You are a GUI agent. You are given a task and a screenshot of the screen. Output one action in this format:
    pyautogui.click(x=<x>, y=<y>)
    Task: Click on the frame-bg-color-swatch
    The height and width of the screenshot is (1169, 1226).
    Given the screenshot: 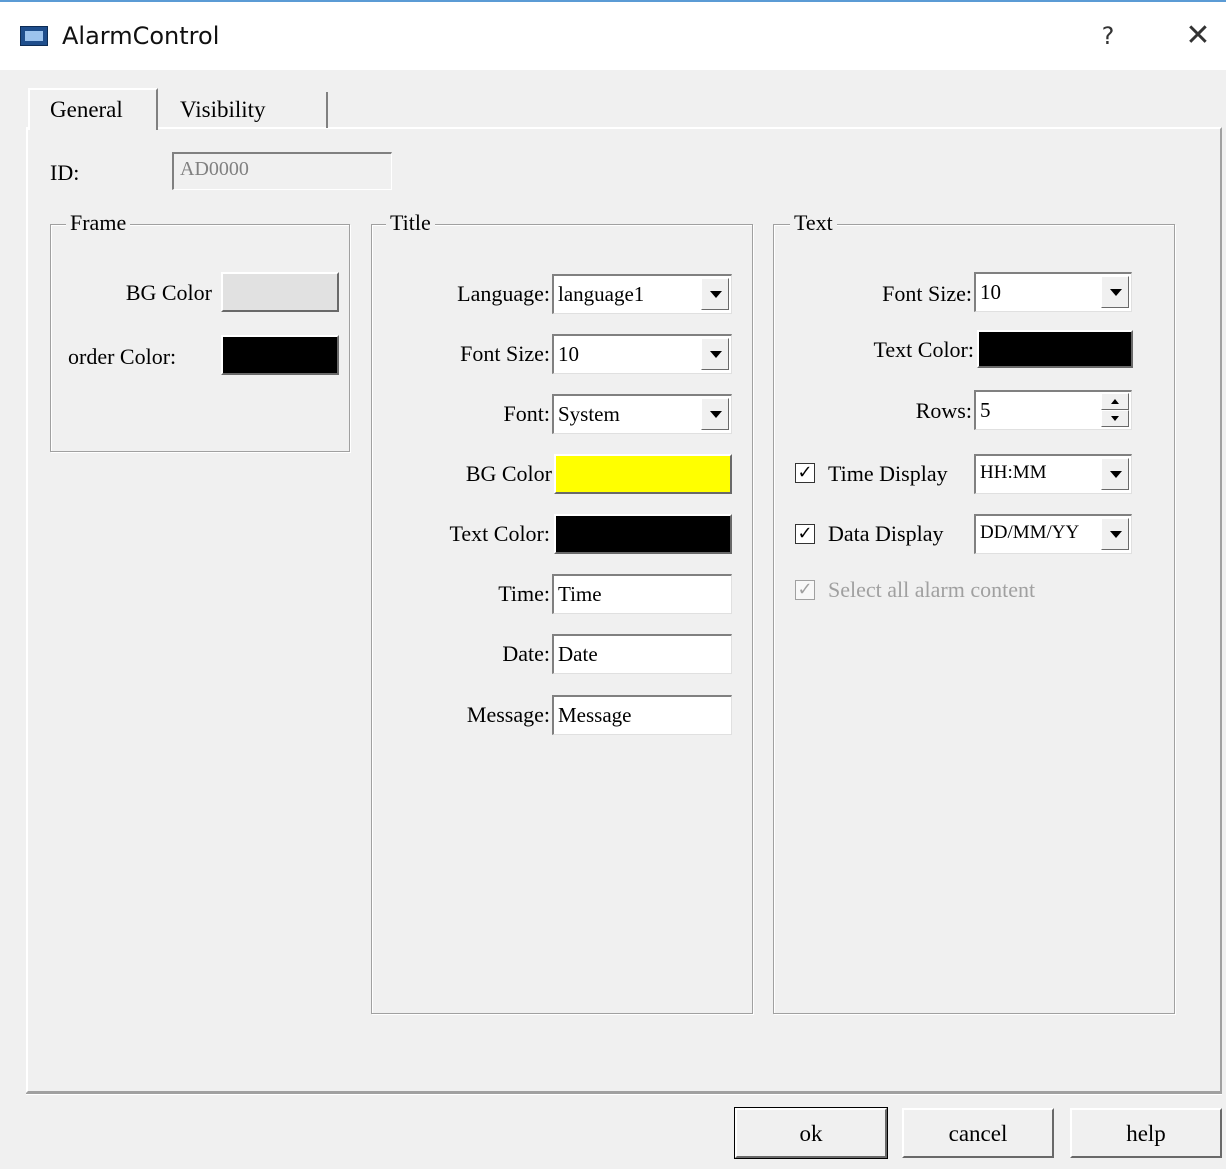 What is the action you would take?
    pyautogui.click(x=280, y=292)
    